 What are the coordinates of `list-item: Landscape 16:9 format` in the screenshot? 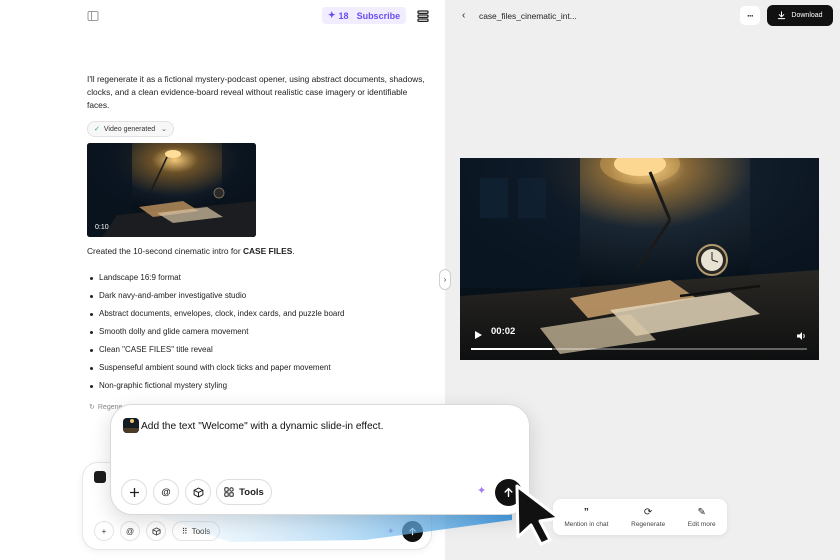 It's located at (215, 281).